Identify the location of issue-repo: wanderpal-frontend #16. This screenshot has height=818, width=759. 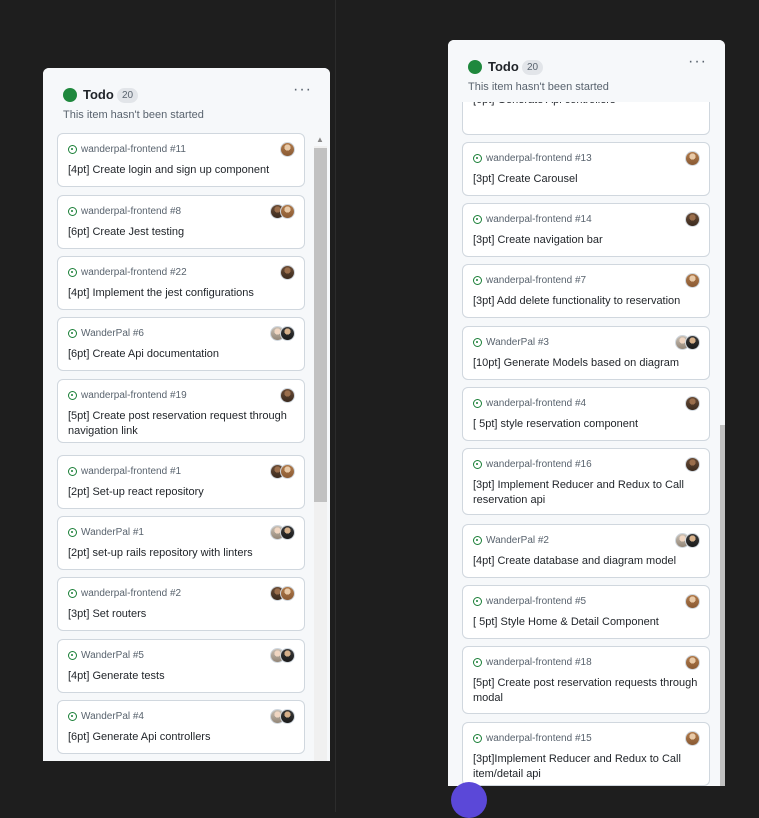
(532, 464).